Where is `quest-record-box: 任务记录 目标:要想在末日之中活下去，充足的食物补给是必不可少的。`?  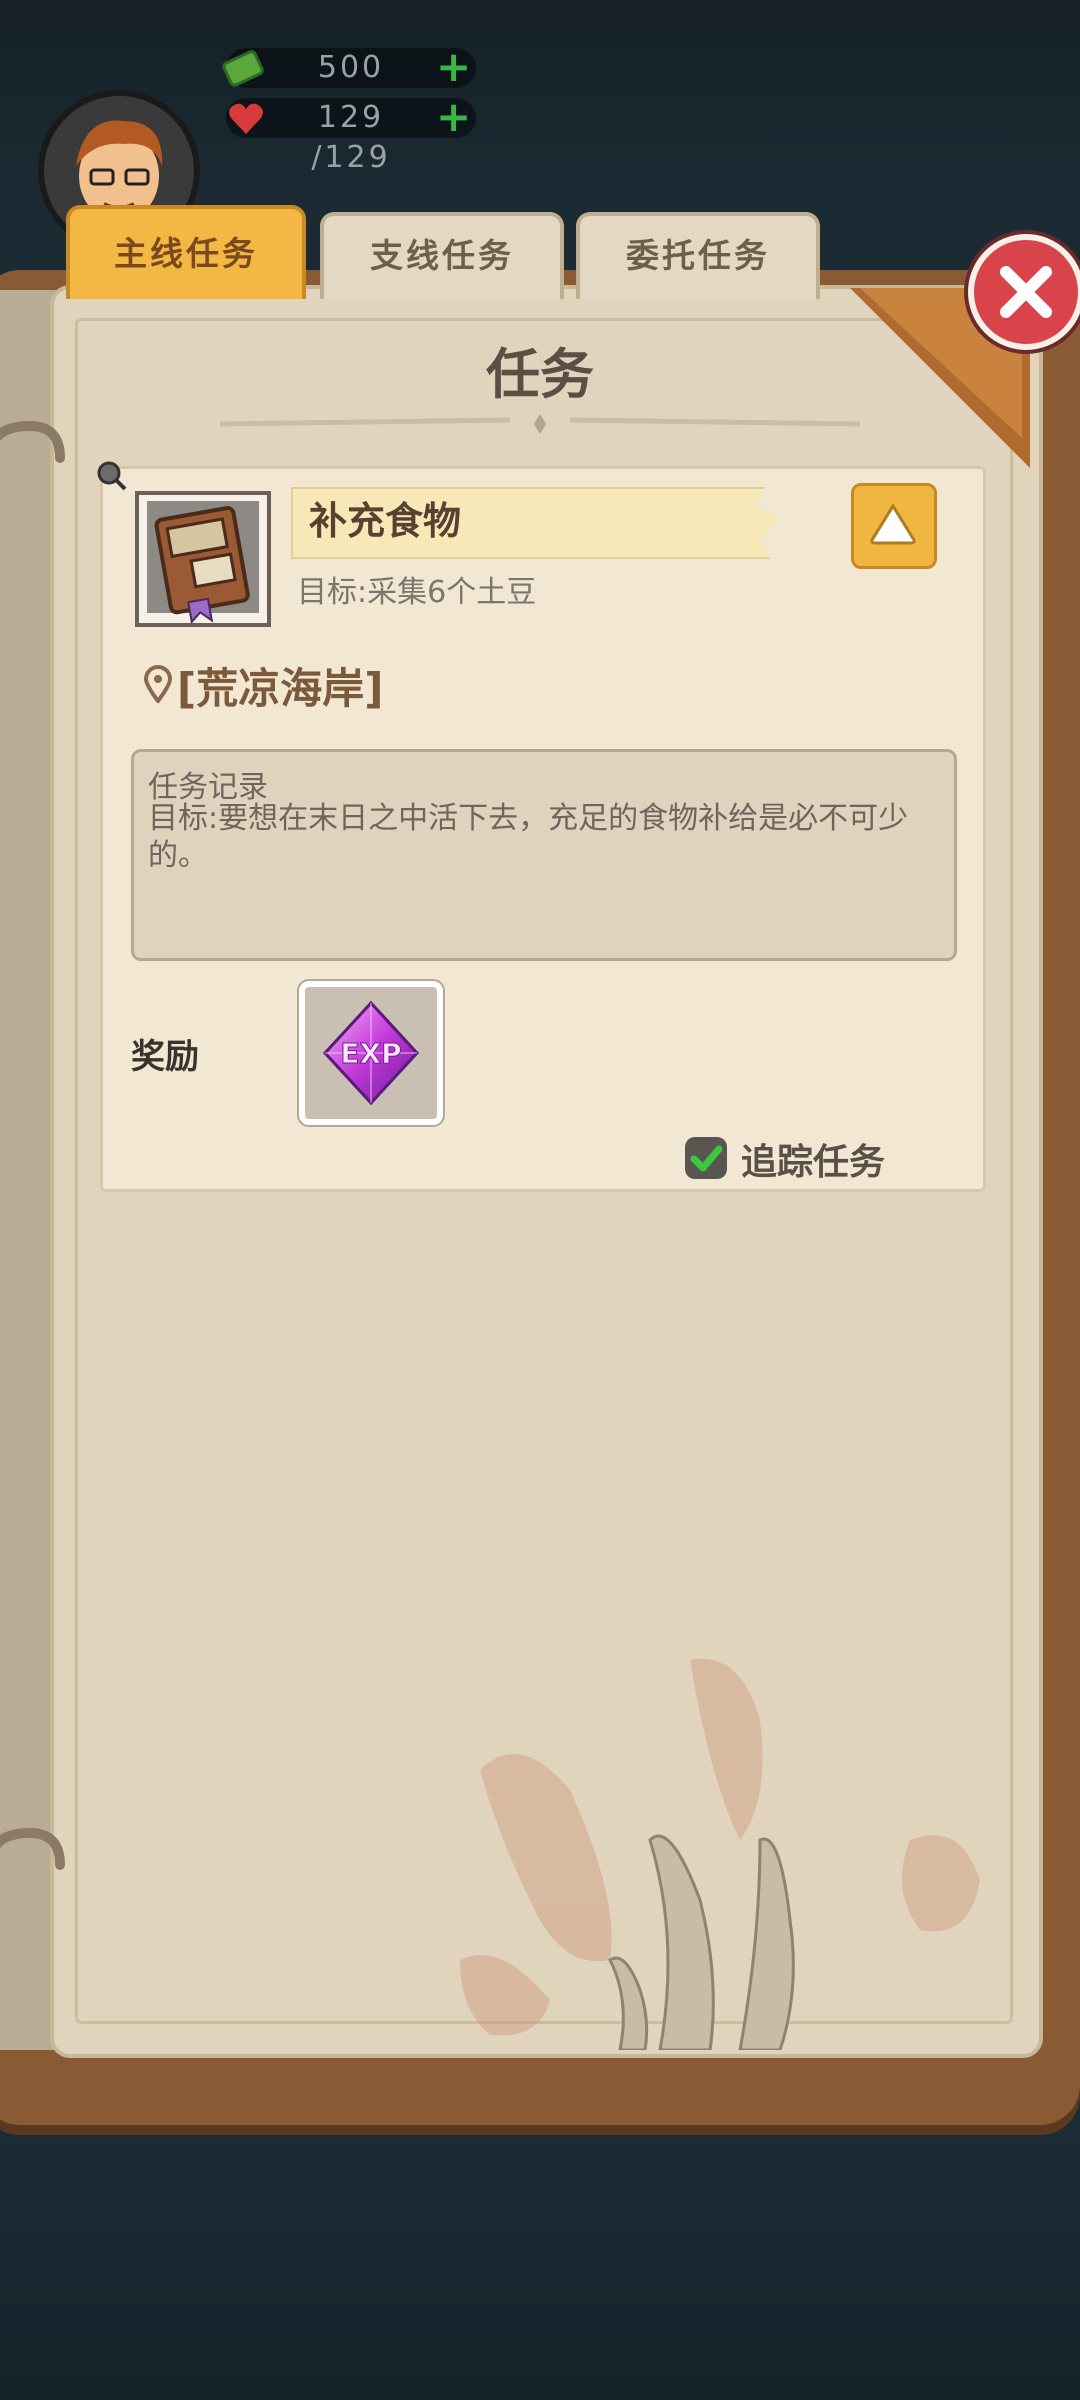
quest-record-box: 任务记录 目标:要想在末日之中活下去，充足的食物补给是必不可少的。 is located at coordinates (544, 855).